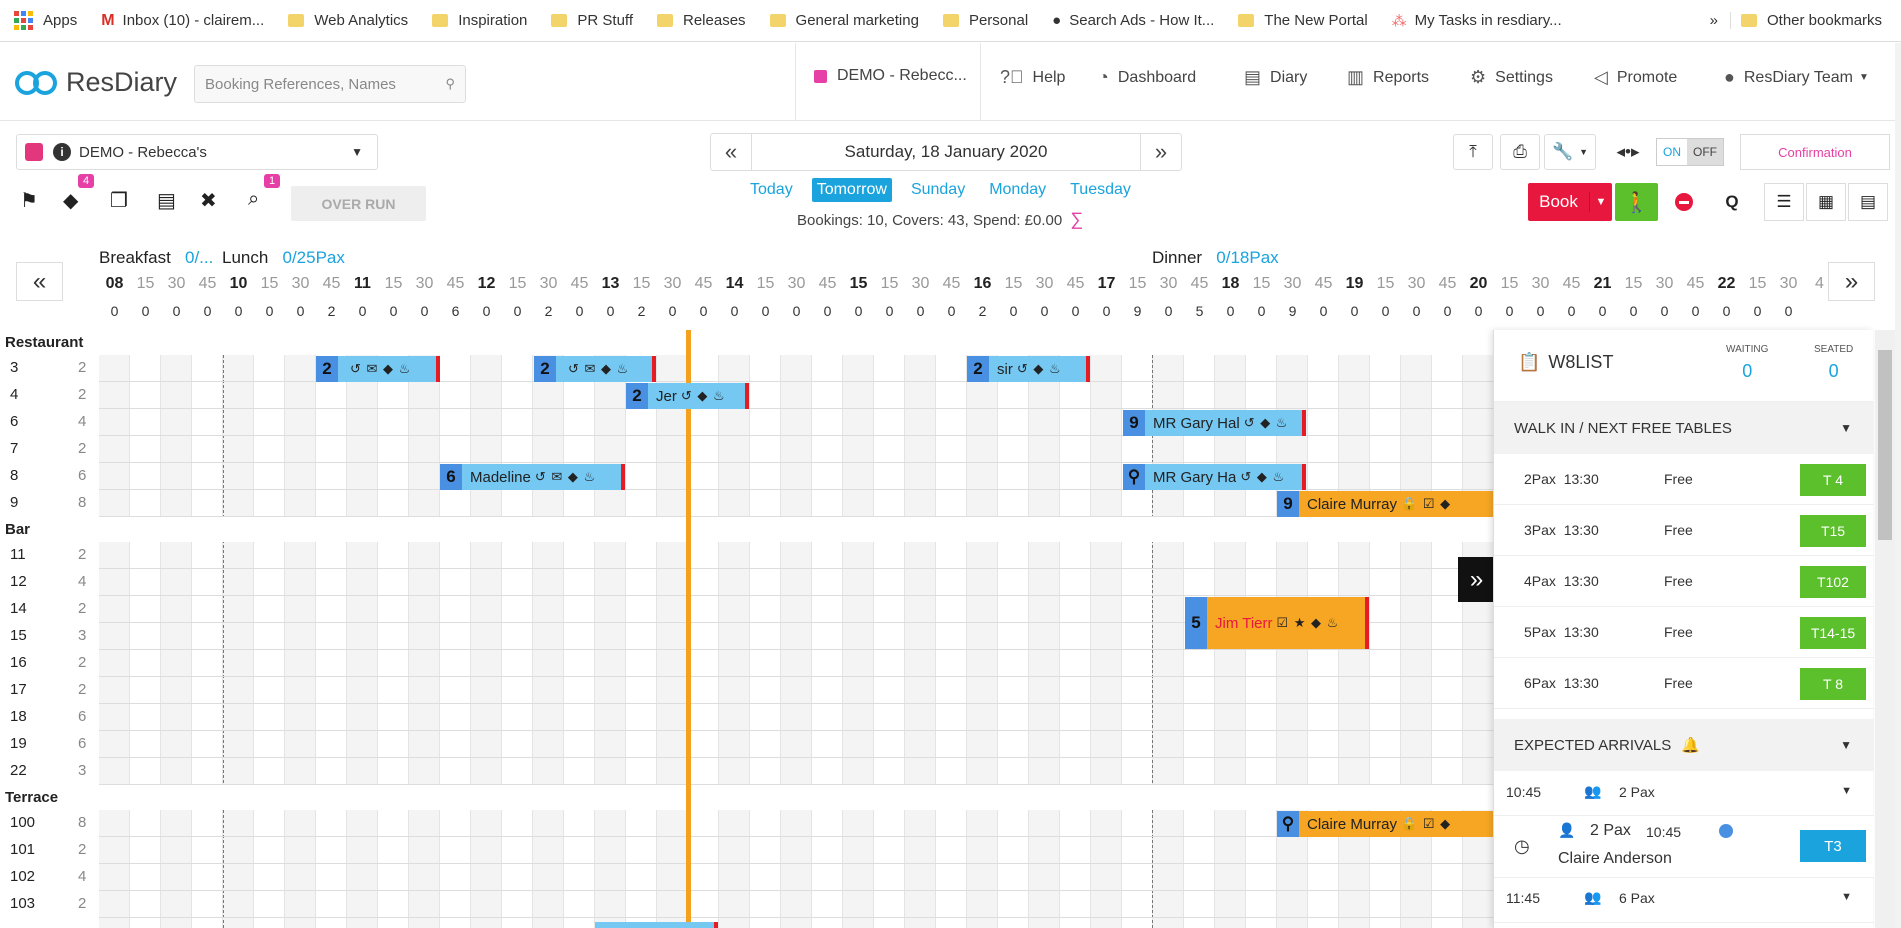 The height and width of the screenshot is (928, 1901). What do you see at coordinates (48, 667) in the screenshot?
I see `table-row-label: 16 2` at bounding box center [48, 667].